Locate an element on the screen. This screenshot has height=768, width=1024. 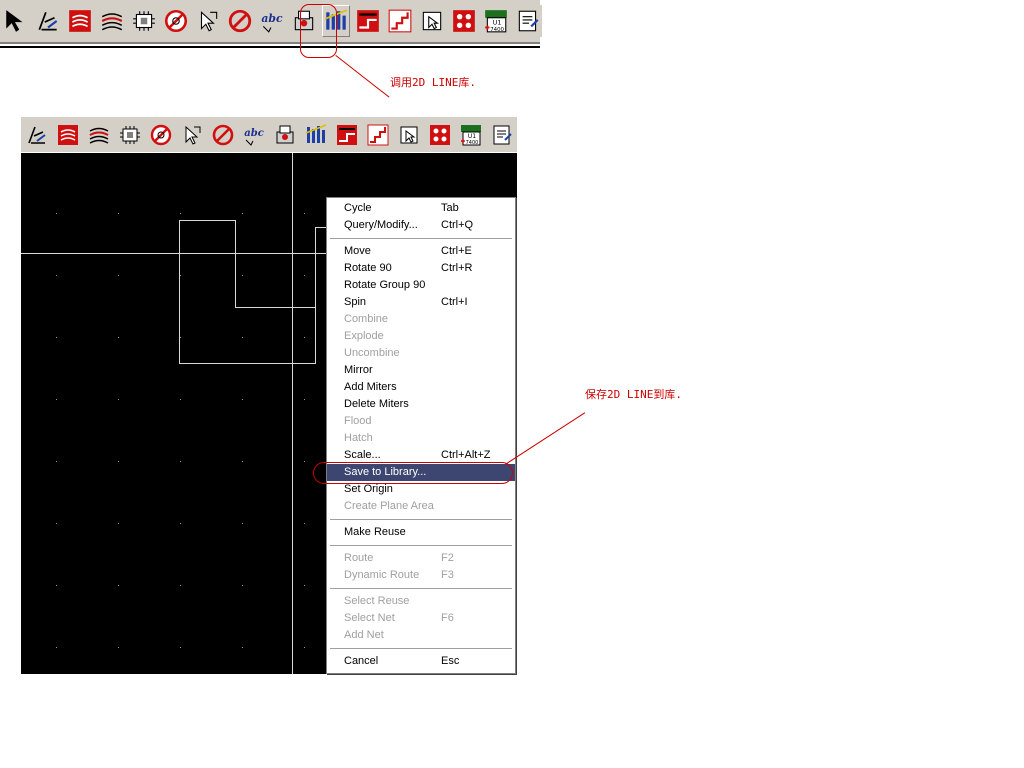
menu-item-make-reuse: Make Reuse is located at coordinates (421, 532).